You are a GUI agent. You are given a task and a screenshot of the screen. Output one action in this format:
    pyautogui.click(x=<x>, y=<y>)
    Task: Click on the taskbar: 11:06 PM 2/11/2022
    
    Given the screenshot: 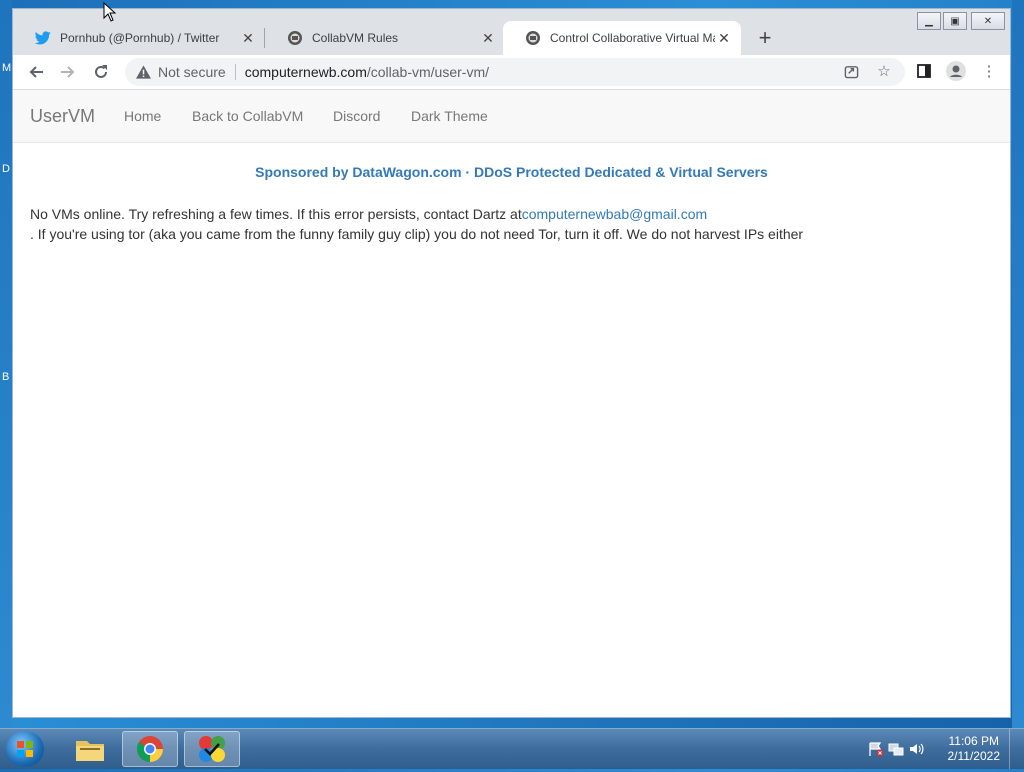 What is the action you would take?
    pyautogui.click(x=512, y=748)
    